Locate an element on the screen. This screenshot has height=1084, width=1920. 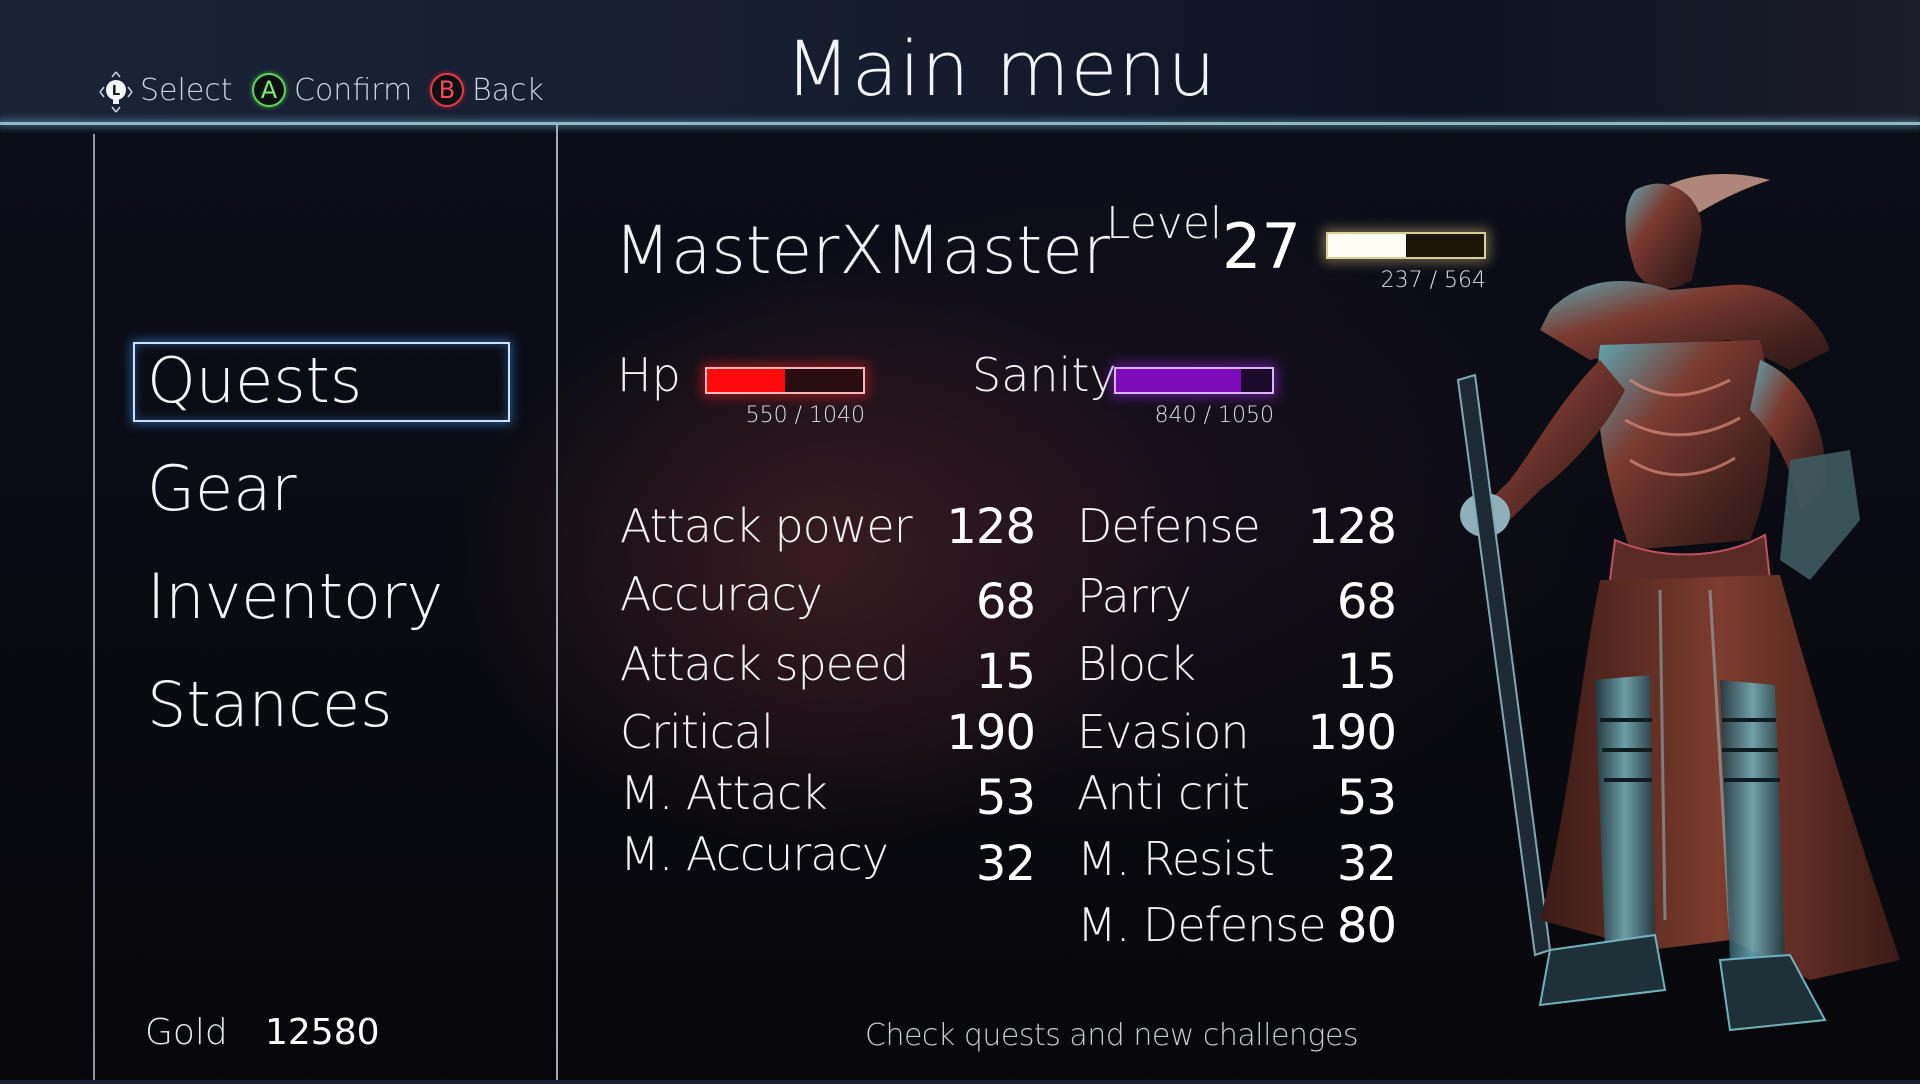
hint-confirm: A Confirm is located at coordinates (332, 90).